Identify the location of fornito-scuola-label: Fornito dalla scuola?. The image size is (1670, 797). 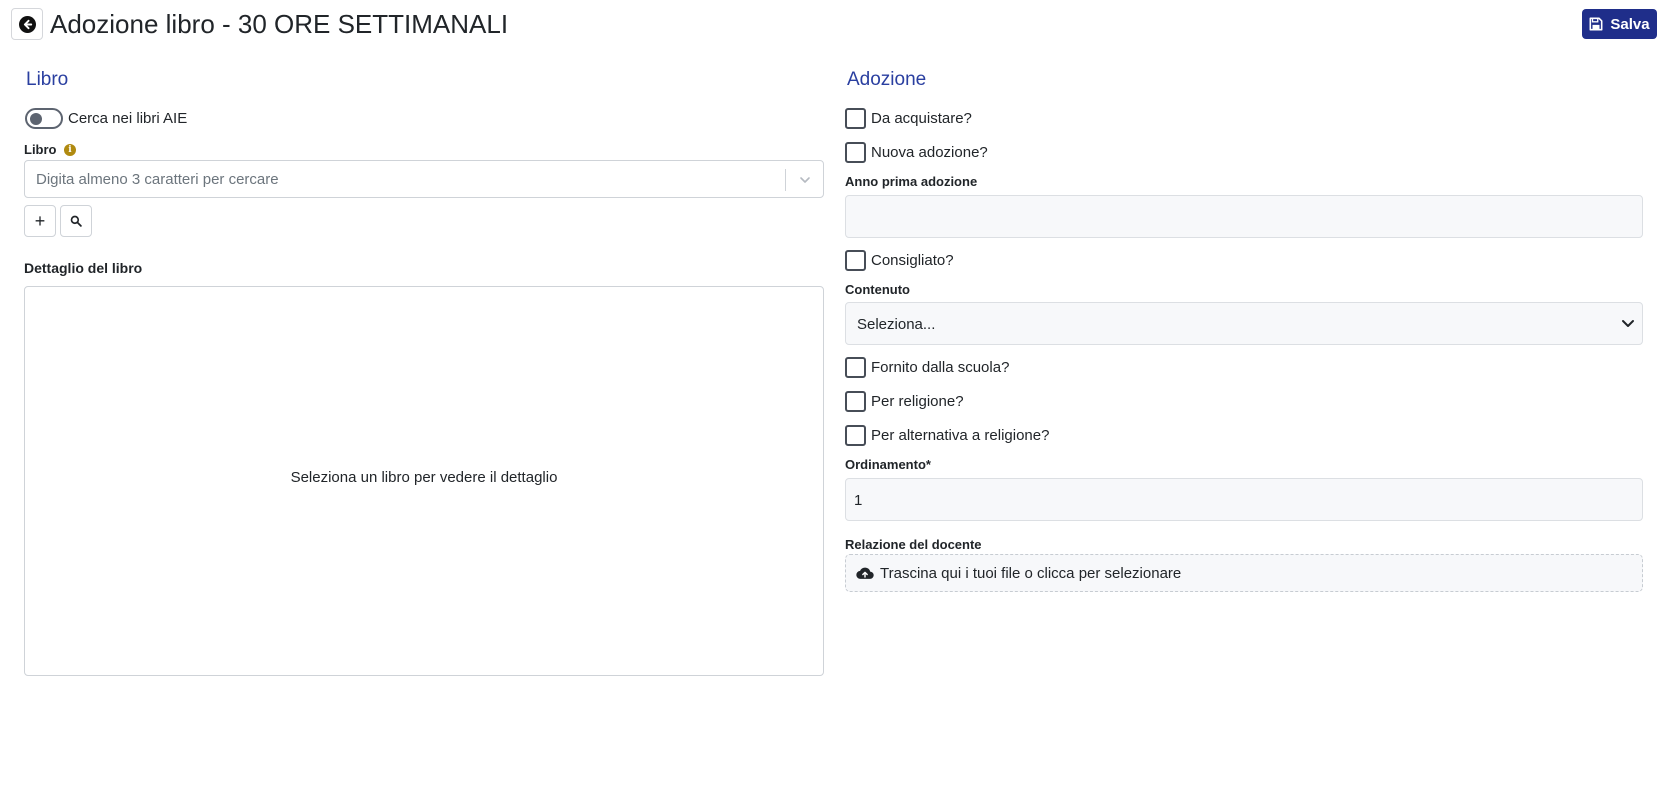
(940, 367).